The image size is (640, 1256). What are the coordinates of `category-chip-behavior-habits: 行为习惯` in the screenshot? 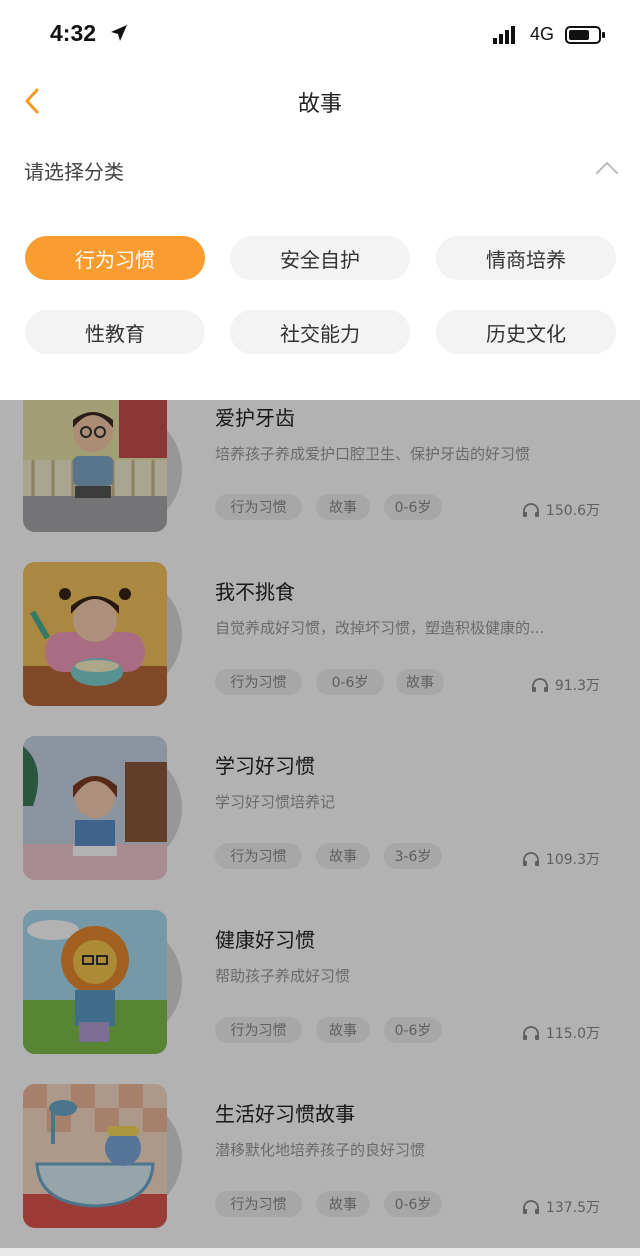 It's located at (115, 258).